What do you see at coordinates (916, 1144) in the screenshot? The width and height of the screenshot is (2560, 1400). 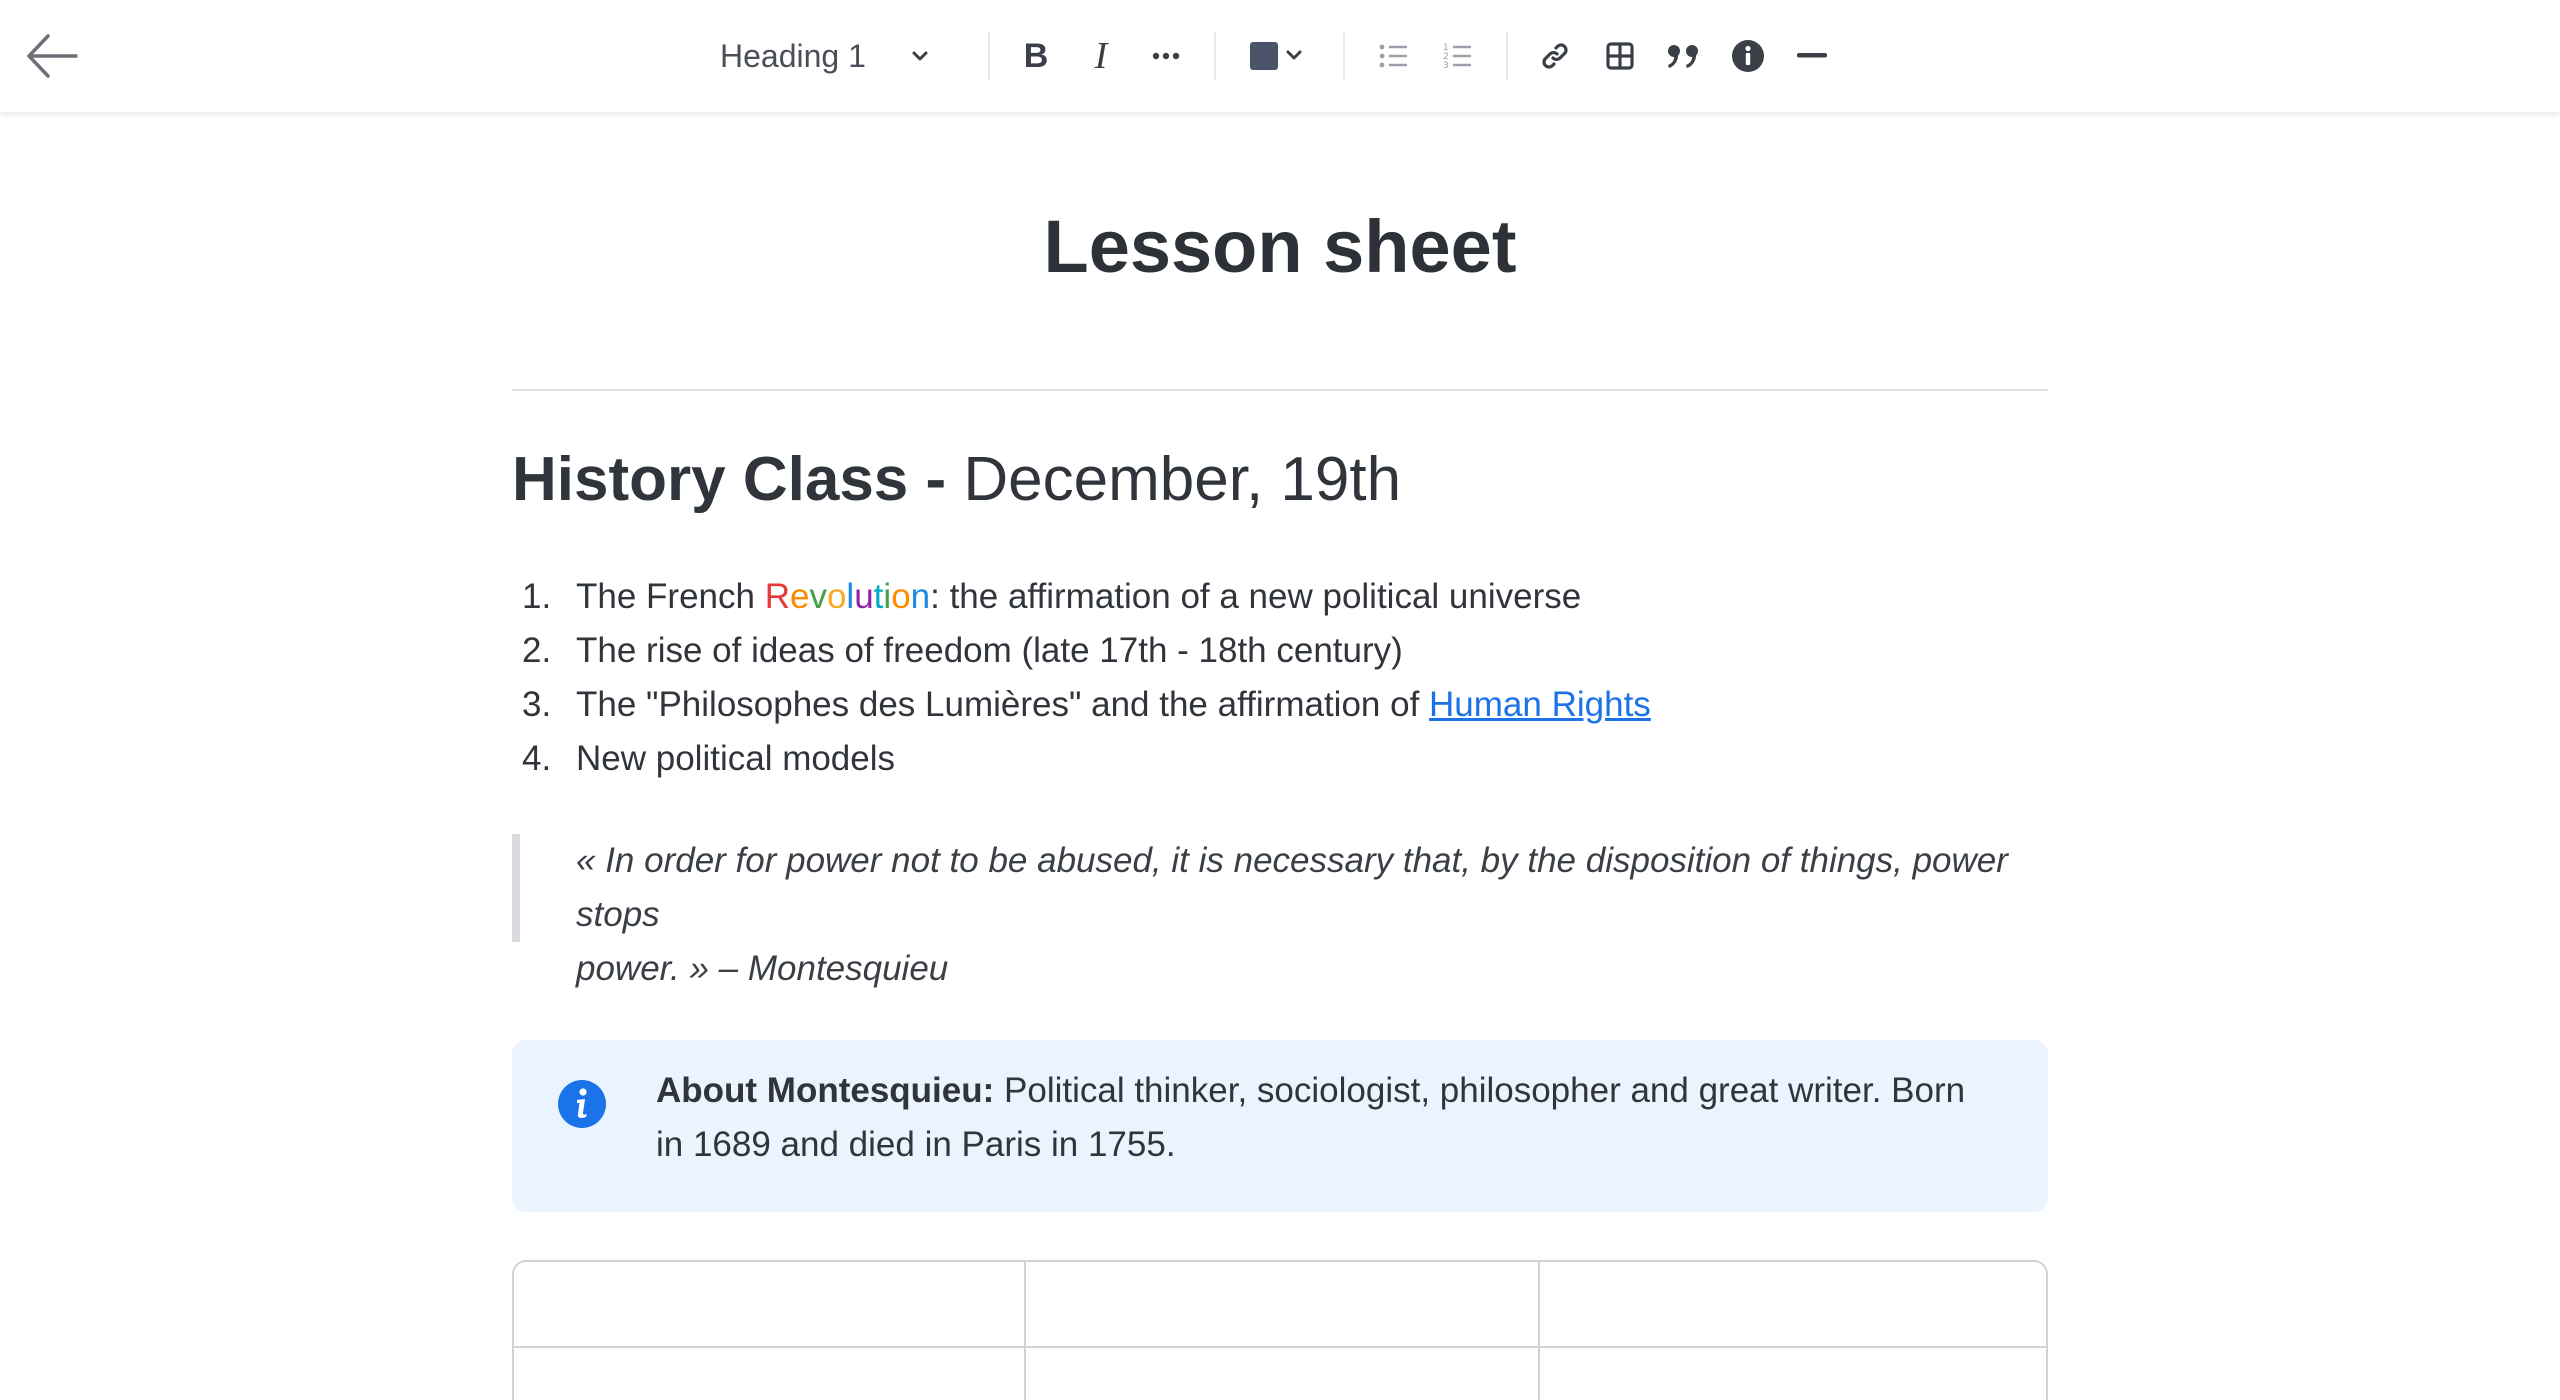 I see `callout-line: in 1689 and died in Paris in 1755.` at bounding box center [916, 1144].